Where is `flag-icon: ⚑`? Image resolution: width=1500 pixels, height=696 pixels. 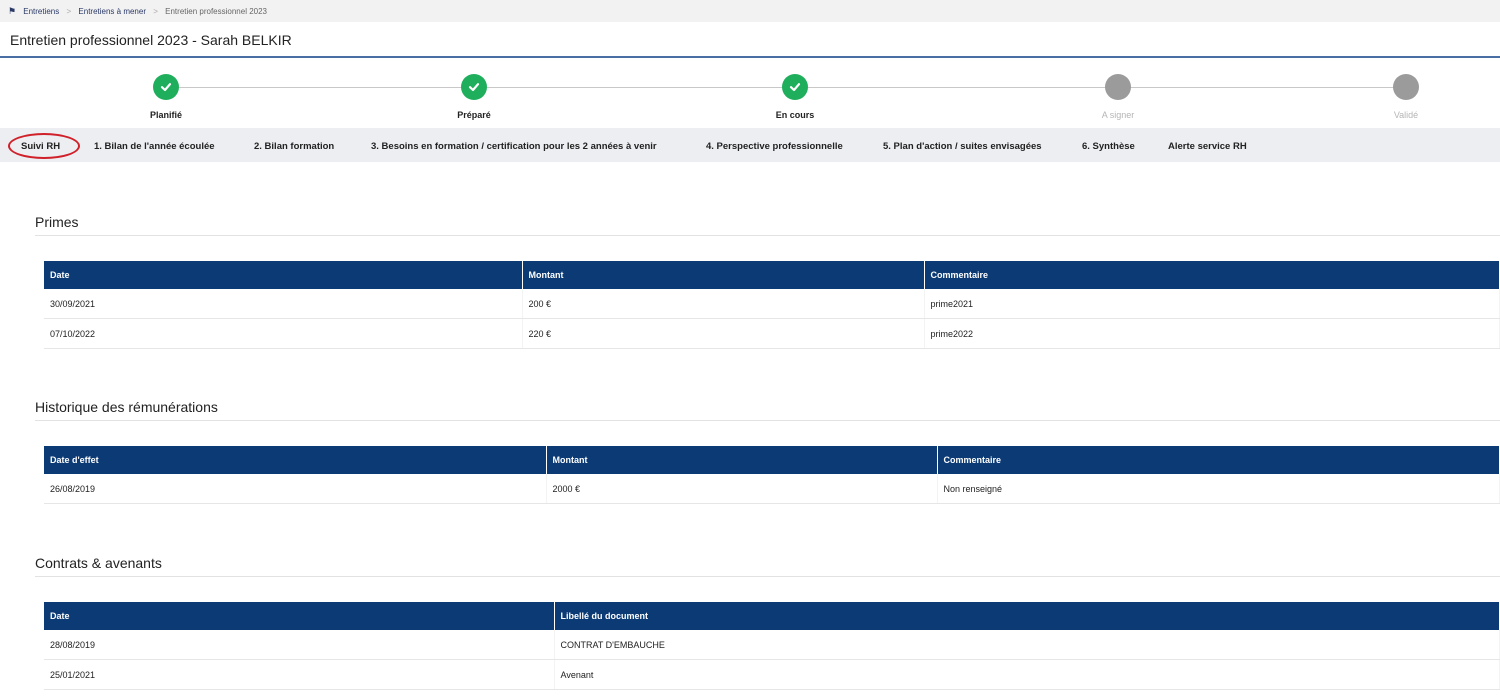 flag-icon: ⚑ is located at coordinates (12, 11).